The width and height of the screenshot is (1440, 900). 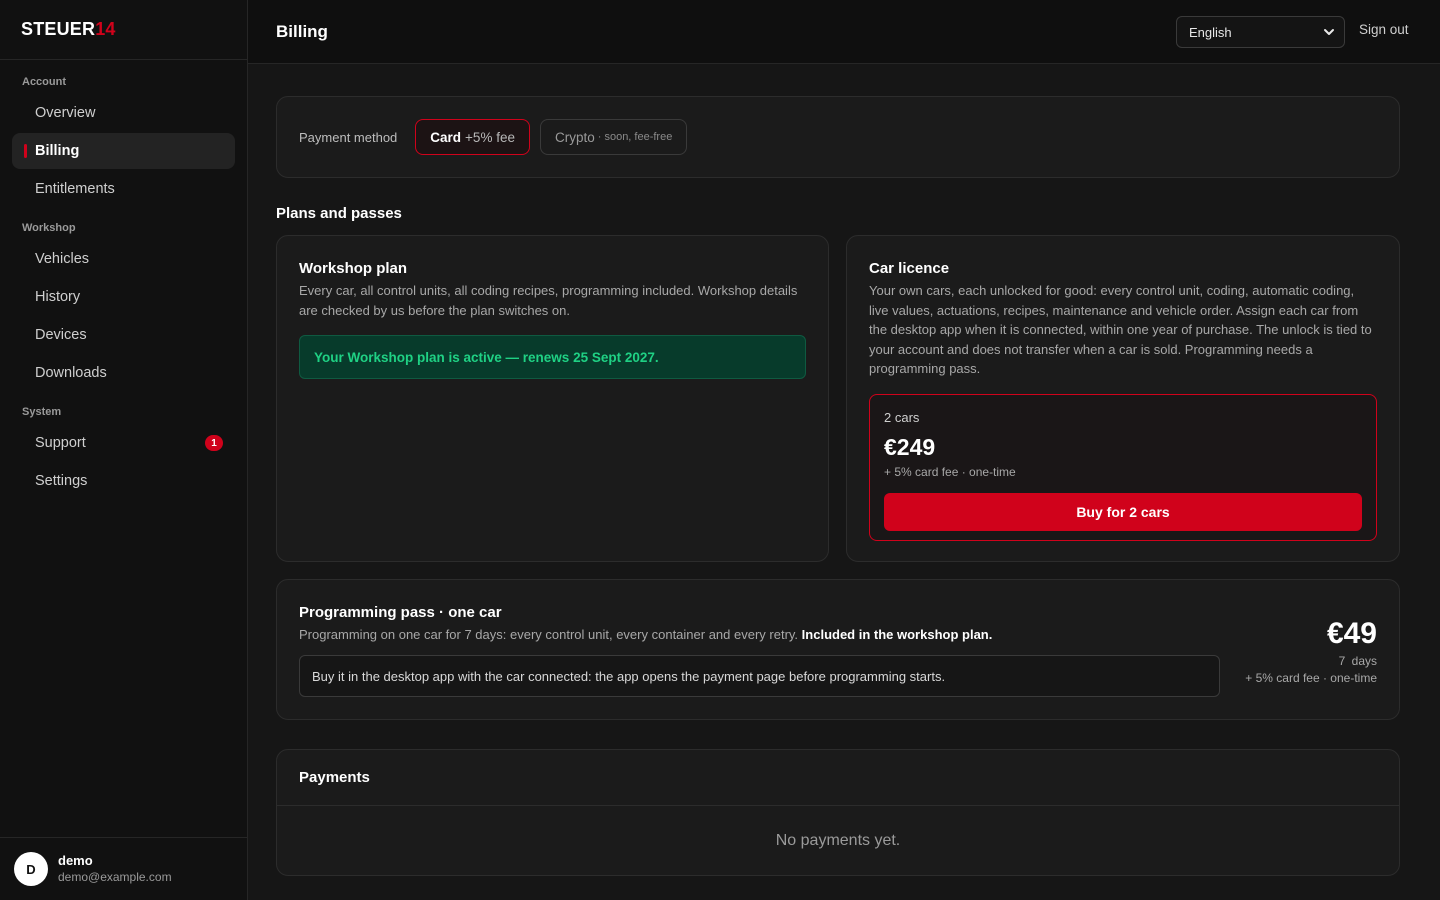 What do you see at coordinates (838, 778) in the screenshot?
I see `payments-title: Payments` at bounding box center [838, 778].